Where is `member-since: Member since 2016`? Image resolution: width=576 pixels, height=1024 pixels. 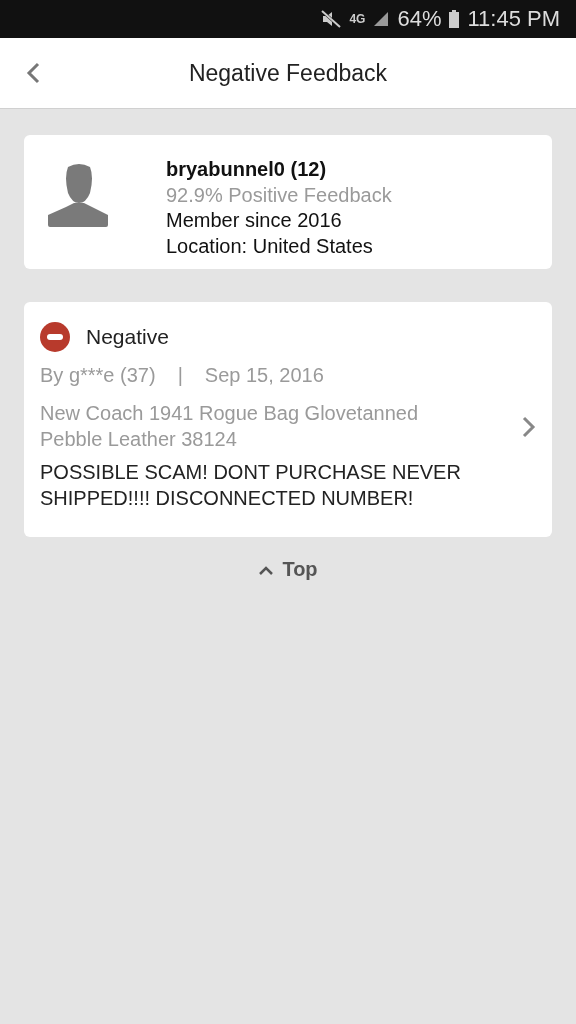 member-since: Member since 2016 is located at coordinates (254, 220).